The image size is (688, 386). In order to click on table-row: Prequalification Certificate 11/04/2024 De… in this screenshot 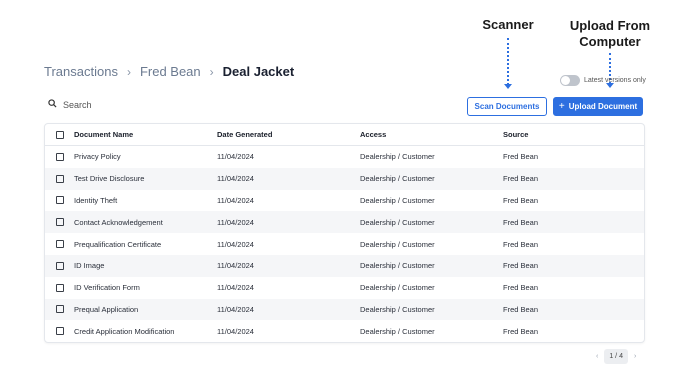, I will do `click(344, 244)`.